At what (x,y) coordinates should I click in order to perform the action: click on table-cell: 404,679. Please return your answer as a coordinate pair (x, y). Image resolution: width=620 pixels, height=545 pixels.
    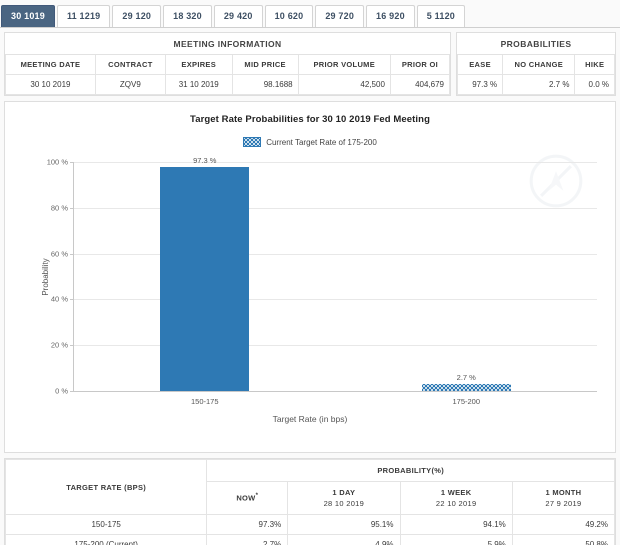
    Looking at the image, I should click on (420, 84).